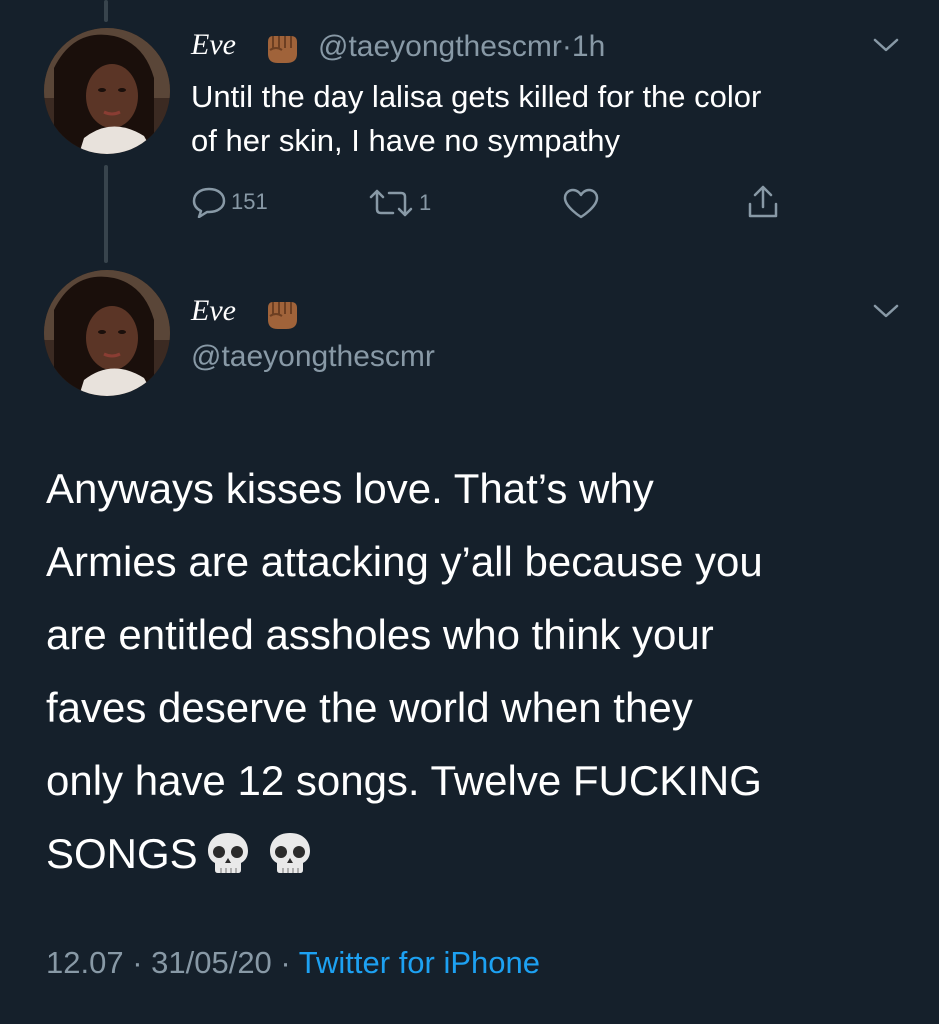 The width and height of the screenshot is (939, 1024). I want to click on share-icon, so click(763, 201).